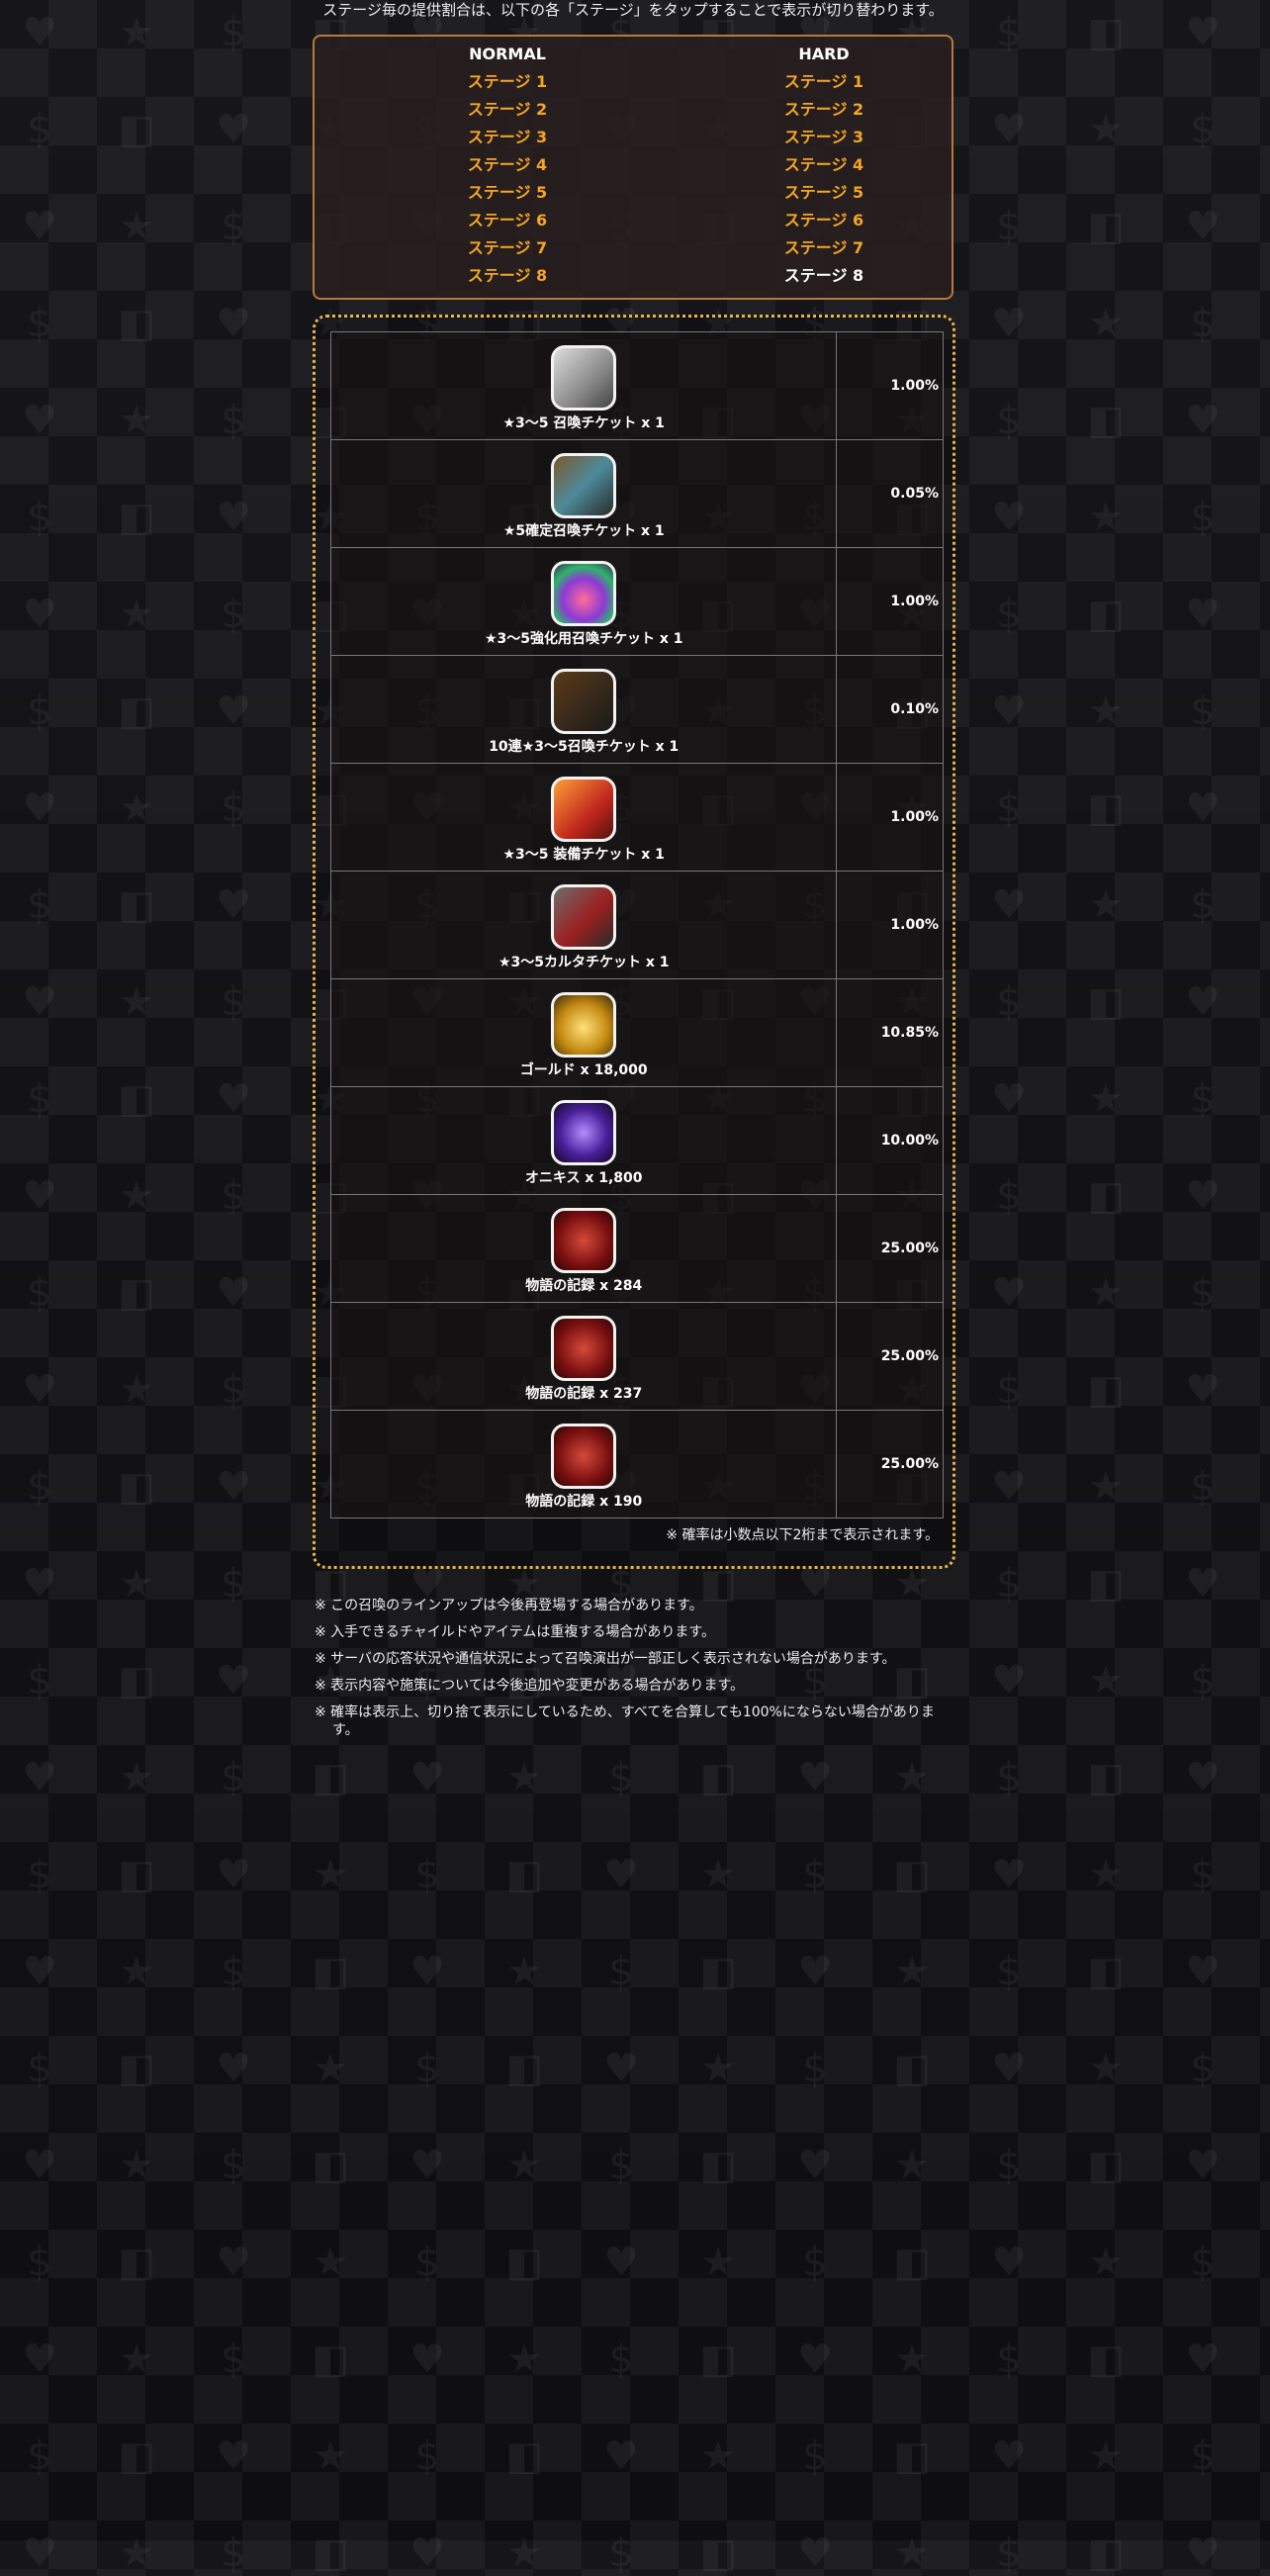 This screenshot has width=1270, height=2576. Describe the element at coordinates (824, 193) in the screenshot. I see `hard-stage-5-link: ステージ 5` at that location.